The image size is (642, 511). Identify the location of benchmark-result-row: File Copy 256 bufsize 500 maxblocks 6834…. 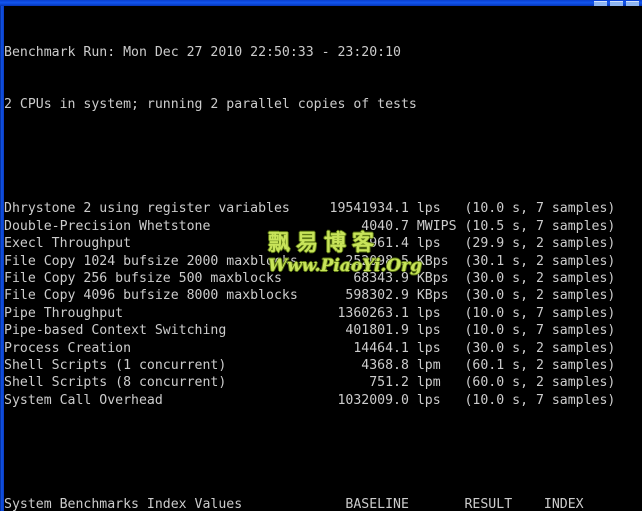
(310, 278).